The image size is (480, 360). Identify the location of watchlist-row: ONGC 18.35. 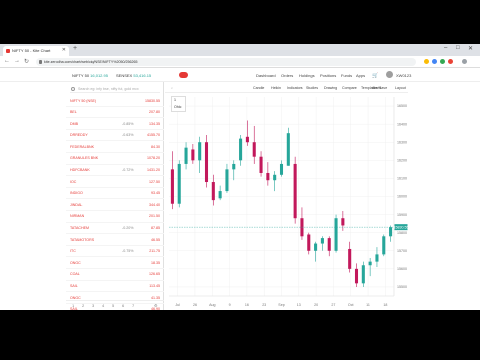
(115, 263).